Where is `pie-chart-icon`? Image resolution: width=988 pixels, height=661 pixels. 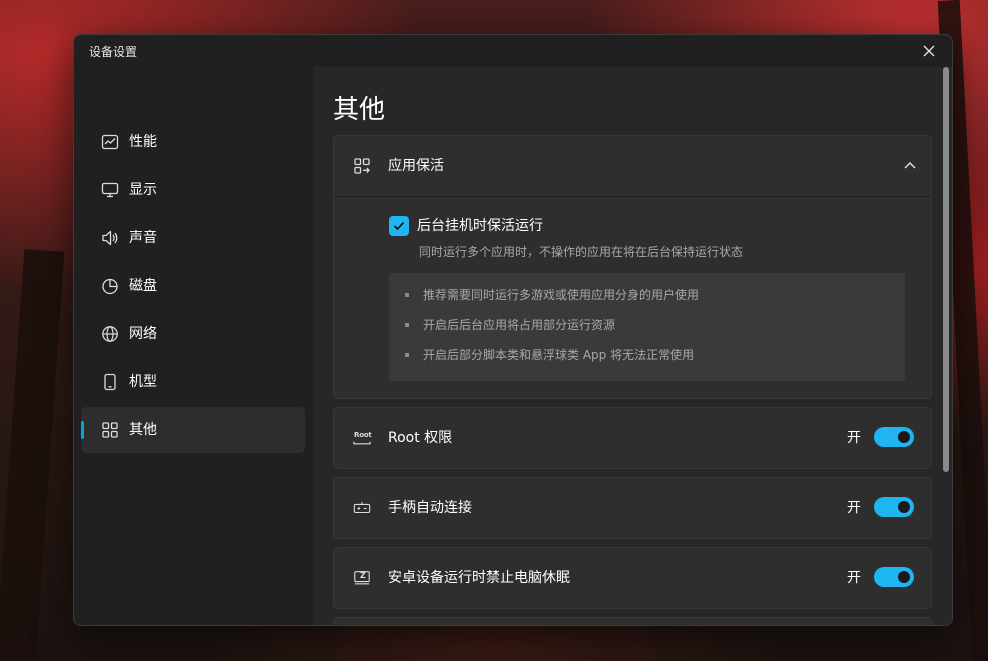
pie-chart-icon is located at coordinates (110, 286).